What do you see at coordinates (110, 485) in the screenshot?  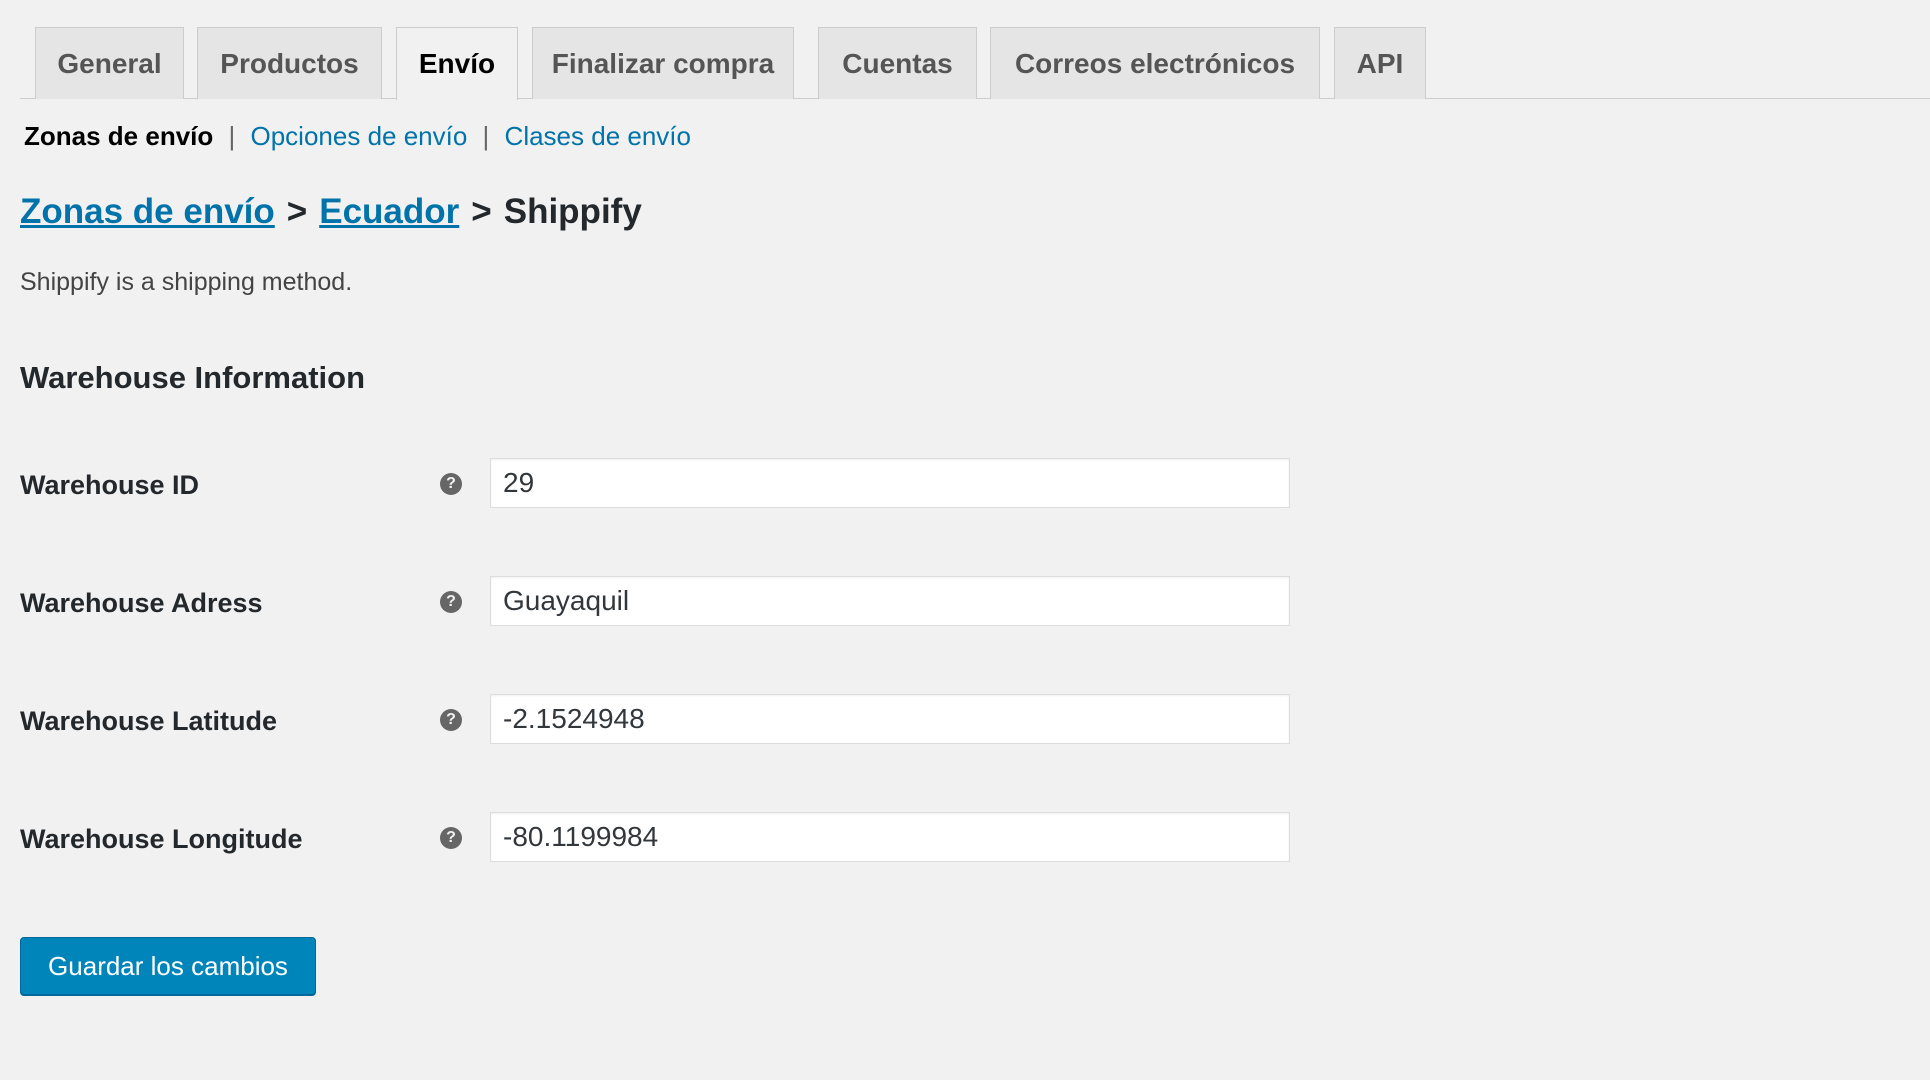 I see `warehouse-id-label: Warehouse ID` at bounding box center [110, 485].